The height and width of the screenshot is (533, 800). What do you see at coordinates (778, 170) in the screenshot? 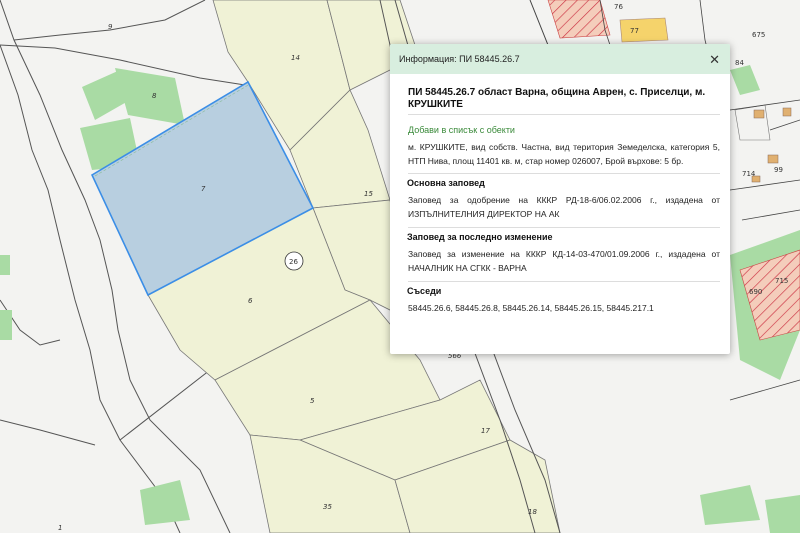
I see `parcel-label-99: 99` at bounding box center [778, 170].